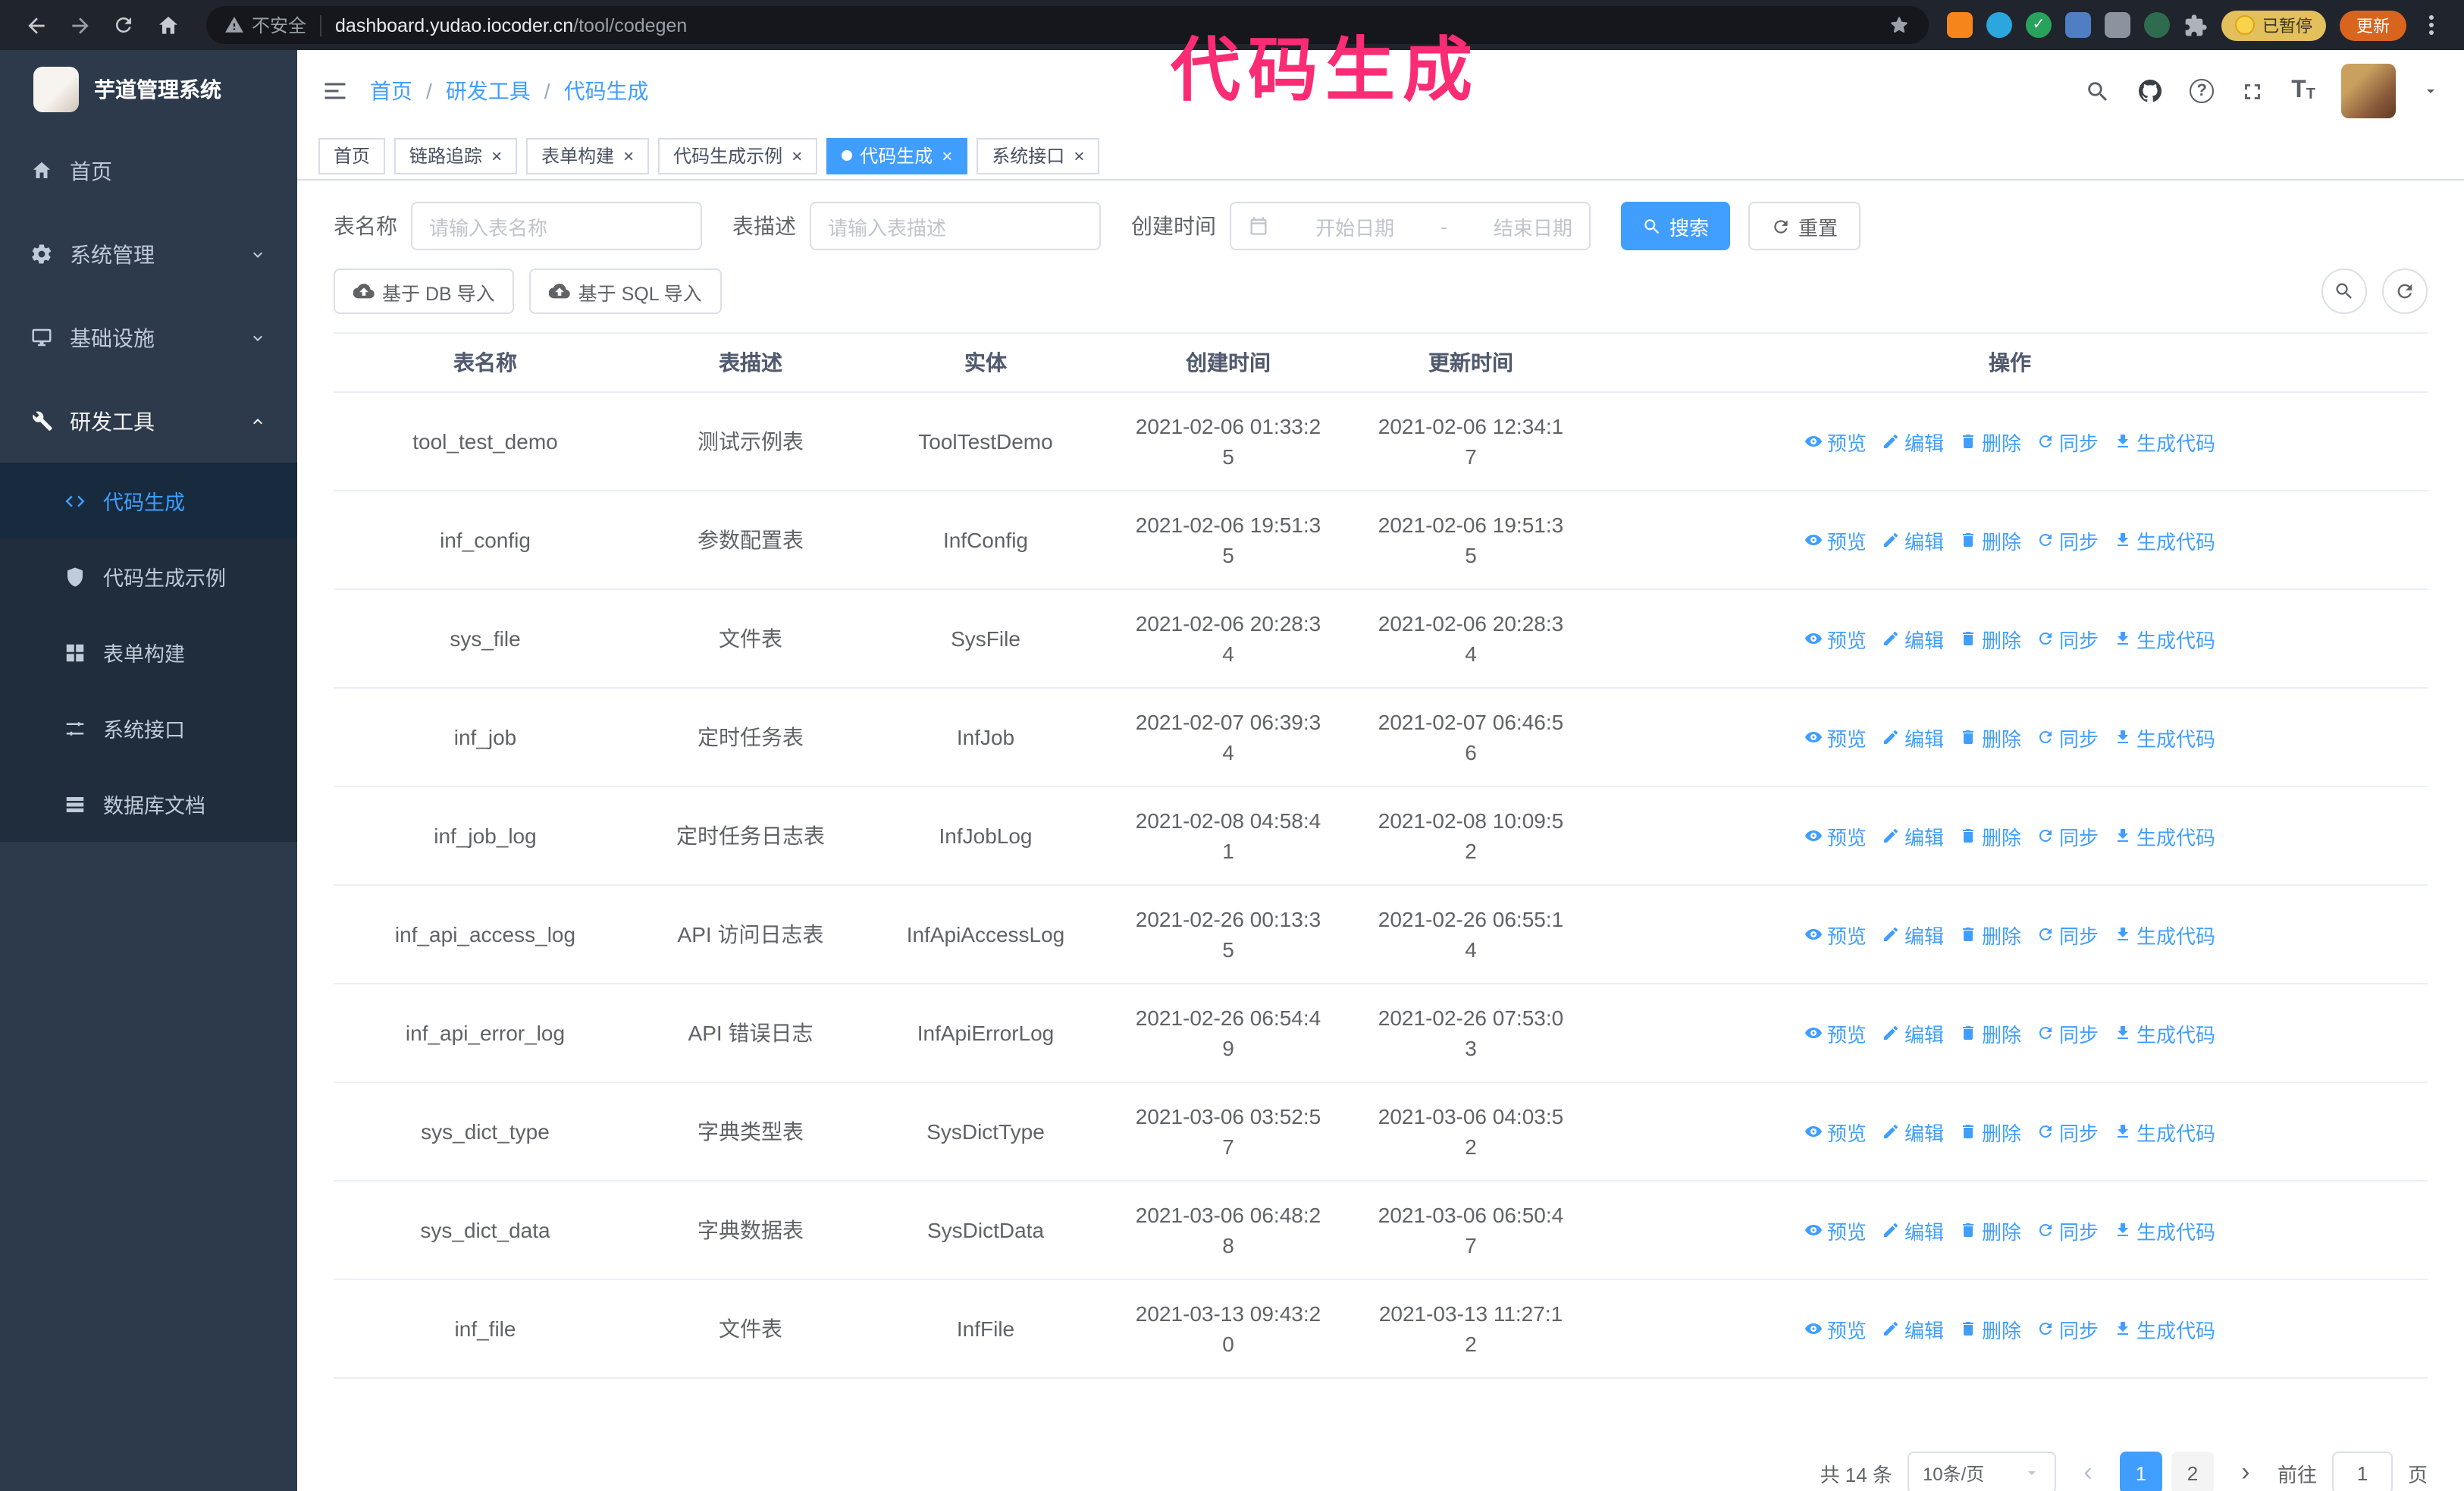  What do you see at coordinates (2193, 1471) in the screenshot?
I see `page-button-2: 2` at bounding box center [2193, 1471].